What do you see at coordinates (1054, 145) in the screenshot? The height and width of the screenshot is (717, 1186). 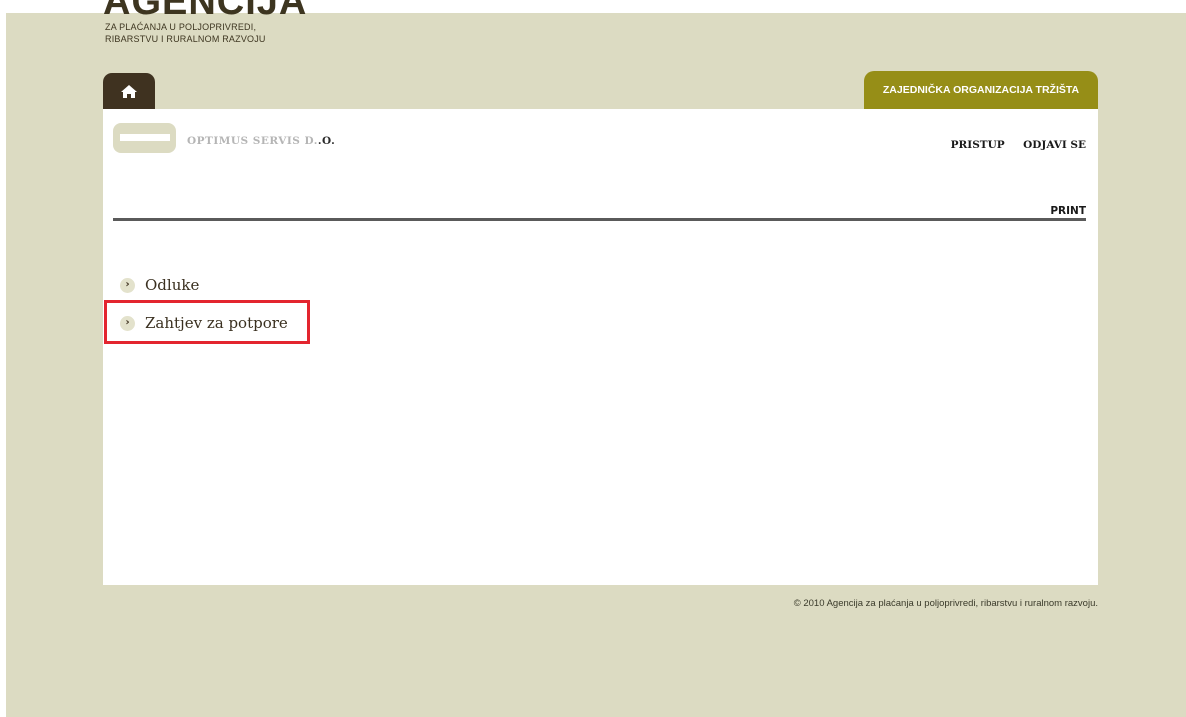 I see `odjavi-se-link: ODJAVI SE` at bounding box center [1054, 145].